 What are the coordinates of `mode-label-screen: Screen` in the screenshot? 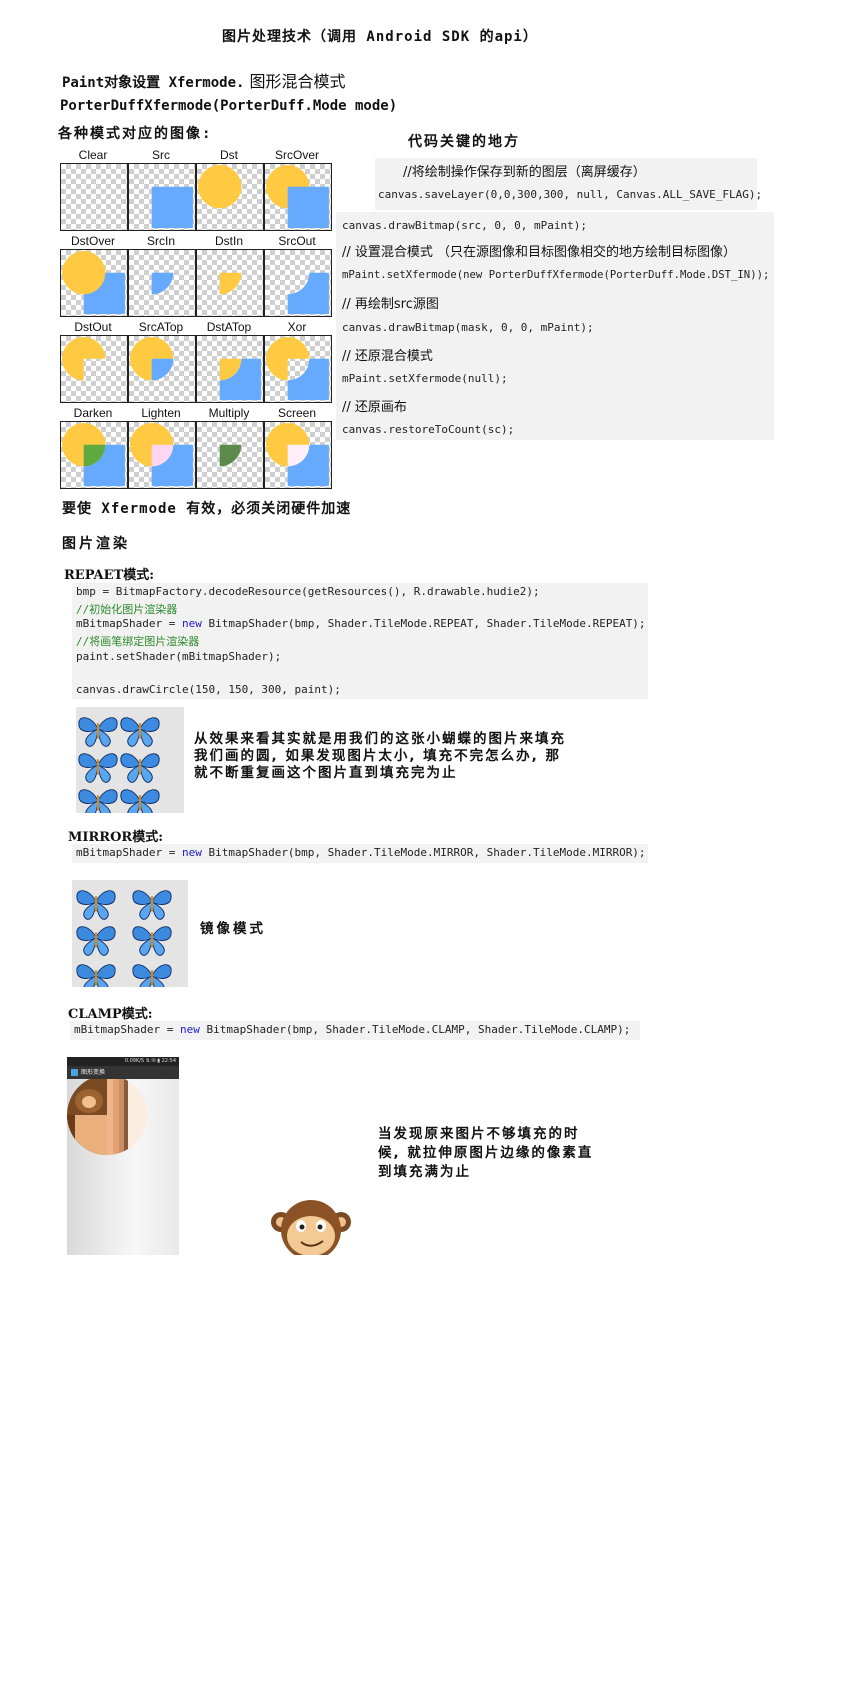 It's located at (297, 413).